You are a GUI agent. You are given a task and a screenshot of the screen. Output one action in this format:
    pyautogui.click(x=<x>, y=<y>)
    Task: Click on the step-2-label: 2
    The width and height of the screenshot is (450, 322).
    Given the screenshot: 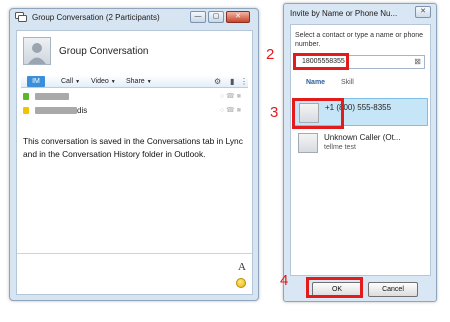 What is the action you would take?
    pyautogui.click(x=270, y=54)
    